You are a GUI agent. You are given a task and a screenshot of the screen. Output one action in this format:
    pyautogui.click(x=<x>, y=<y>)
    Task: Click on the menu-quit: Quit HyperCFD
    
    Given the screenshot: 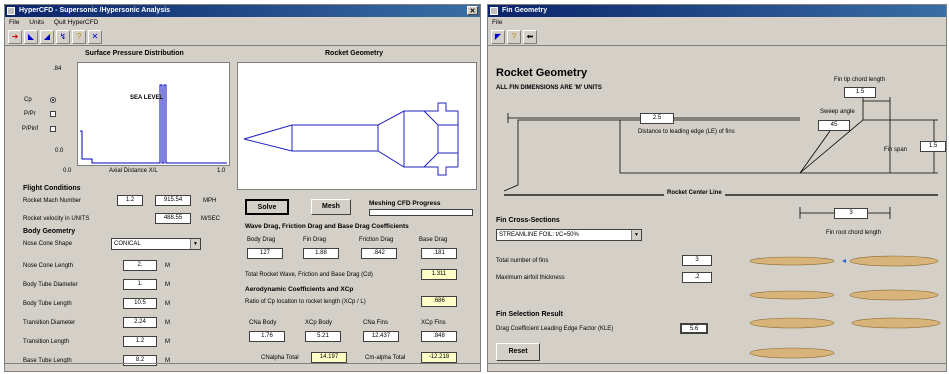 What is the action you would take?
    pyautogui.click(x=76, y=22)
    